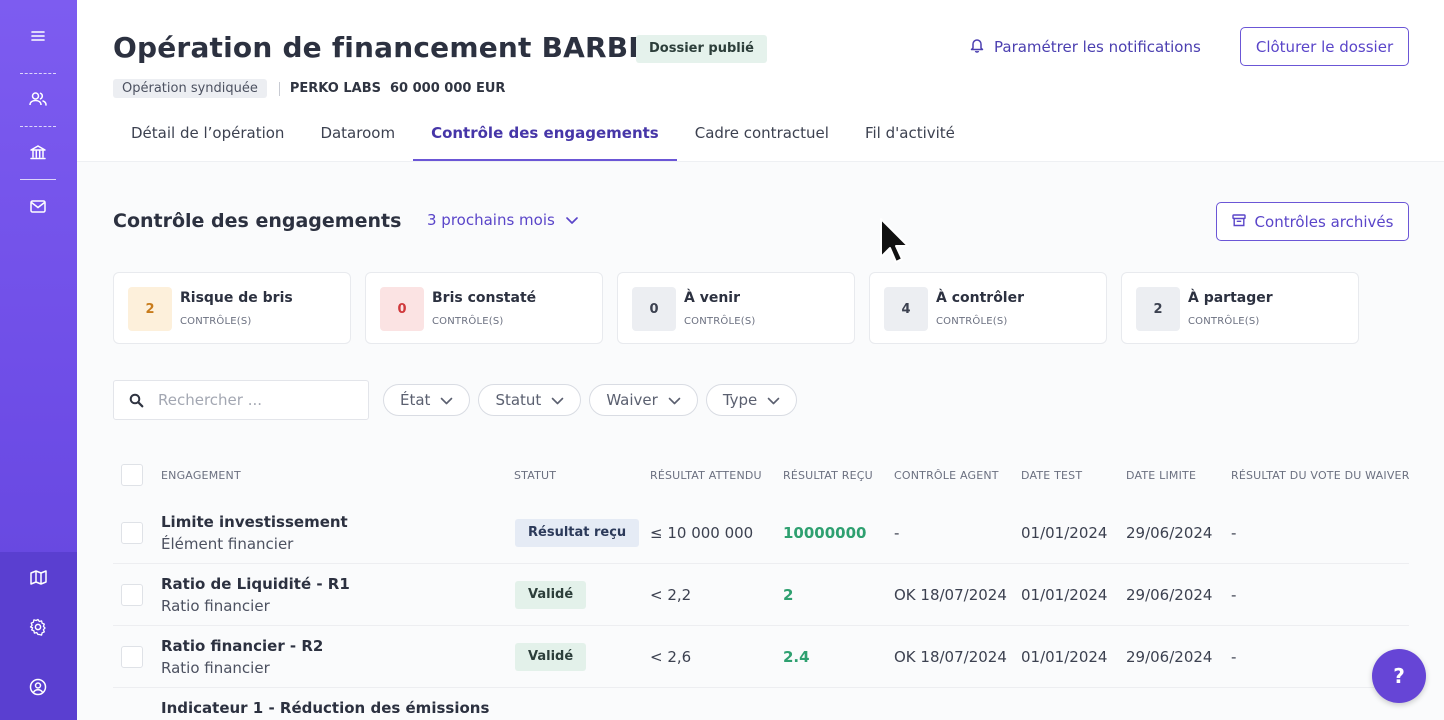  I want to click on help-button: ?, so click(1399, 676).